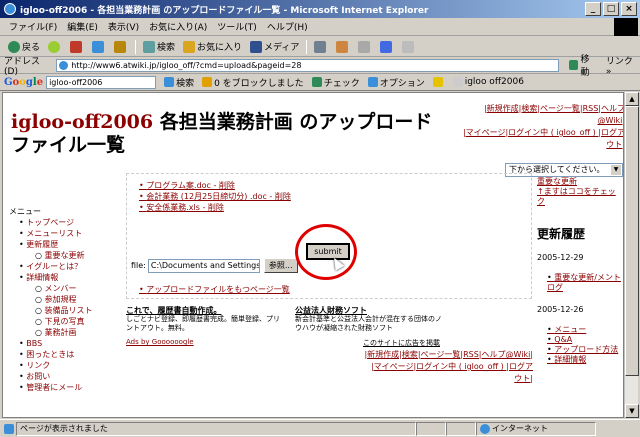 The image size is (640, 437). What do you see at coordinates (580, 283) in the screenshot?
I see `history-item: 重要な更新/メントログ` at bounding box center [580, 283].